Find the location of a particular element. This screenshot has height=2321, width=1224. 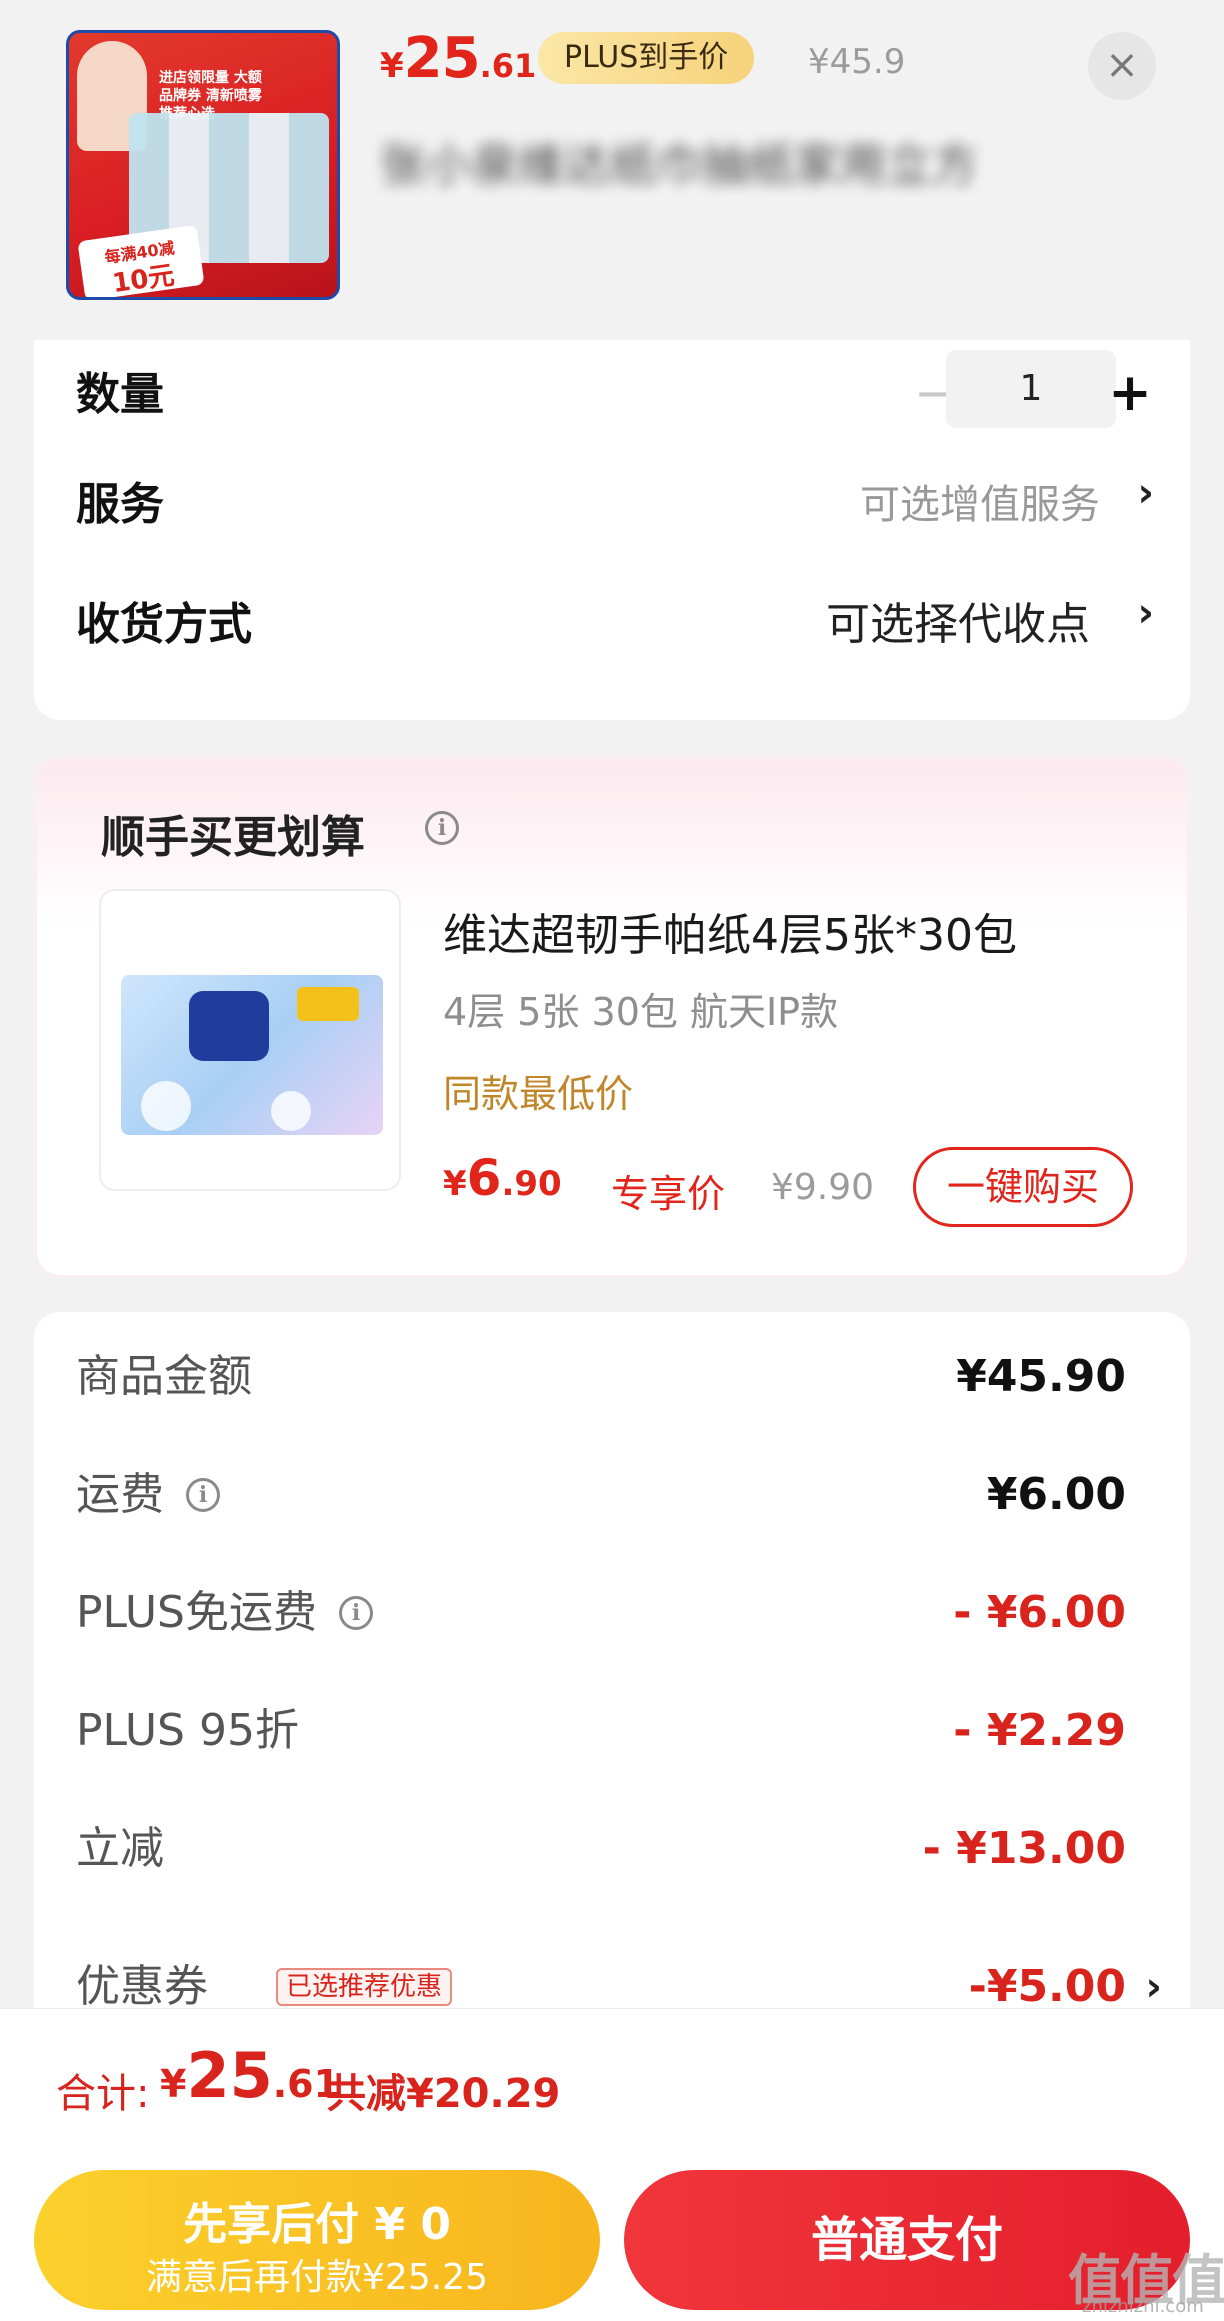

header-price: ¥25.61 is located at coordinates (458, 58).